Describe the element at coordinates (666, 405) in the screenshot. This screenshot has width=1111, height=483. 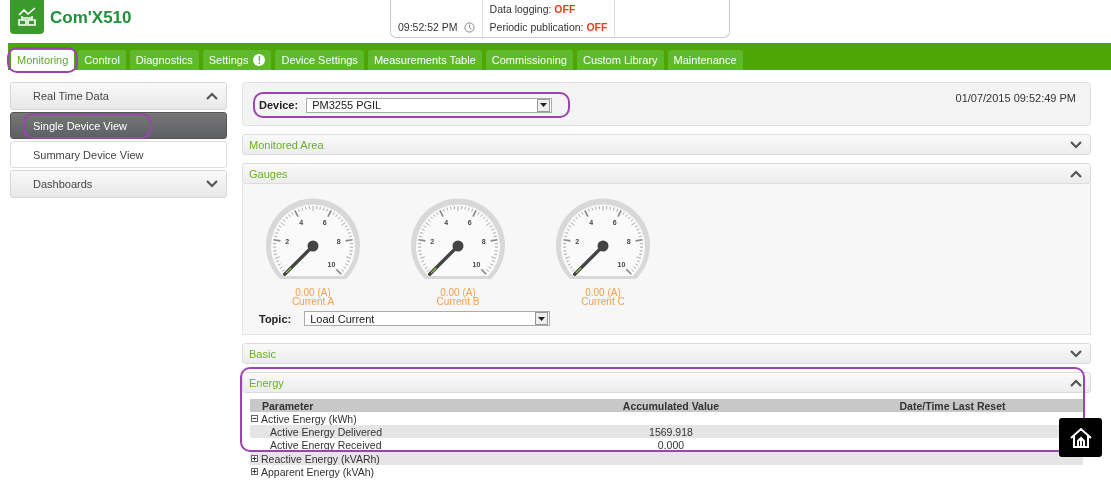
I see `table-header: Parameter Accumulated Value Date/Time Last Reset` at that location.